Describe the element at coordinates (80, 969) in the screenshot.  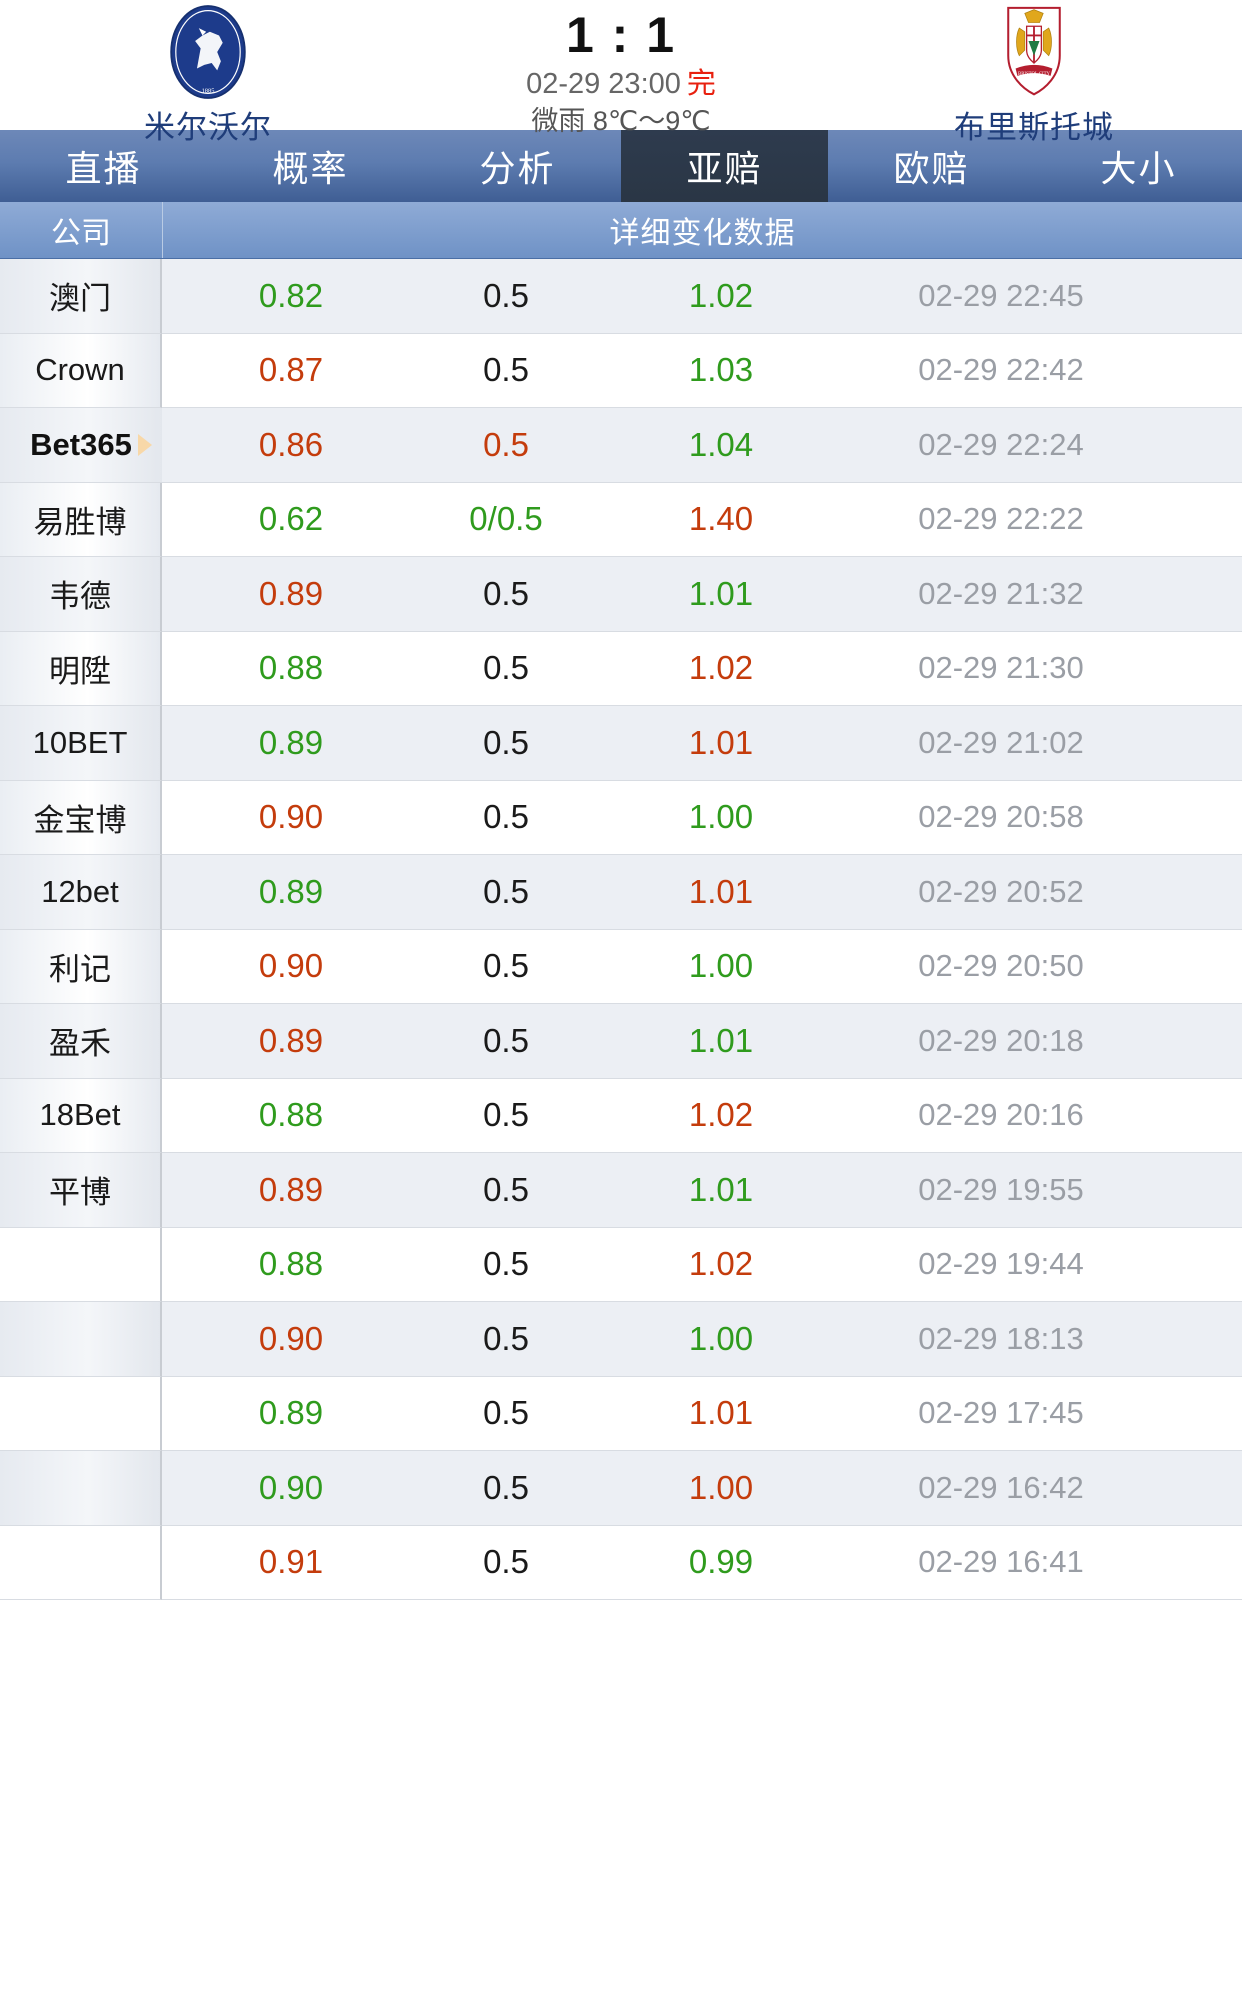
I see `company-name: 利记` at that location.